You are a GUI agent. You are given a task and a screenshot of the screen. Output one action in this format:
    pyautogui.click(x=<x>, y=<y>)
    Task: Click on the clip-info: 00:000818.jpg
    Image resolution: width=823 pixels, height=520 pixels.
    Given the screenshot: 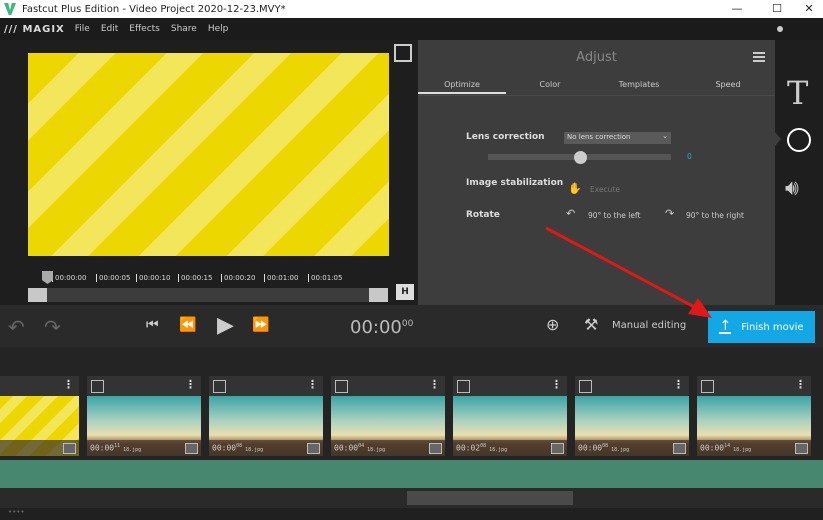 What is the action you would take?
    pyautogui.click(x=632, y=448)
    